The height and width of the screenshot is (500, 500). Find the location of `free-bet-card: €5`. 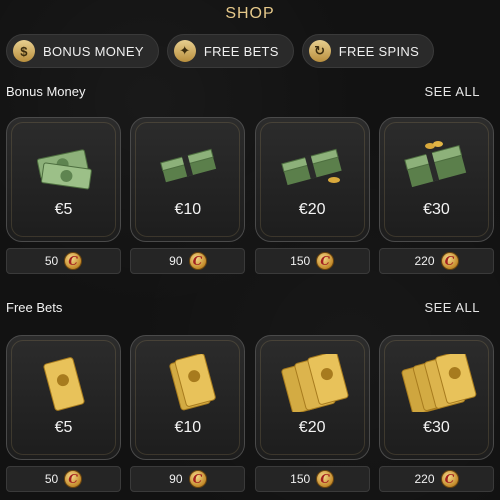

free-bet-card: €5 is located at coordinates (63, 397).